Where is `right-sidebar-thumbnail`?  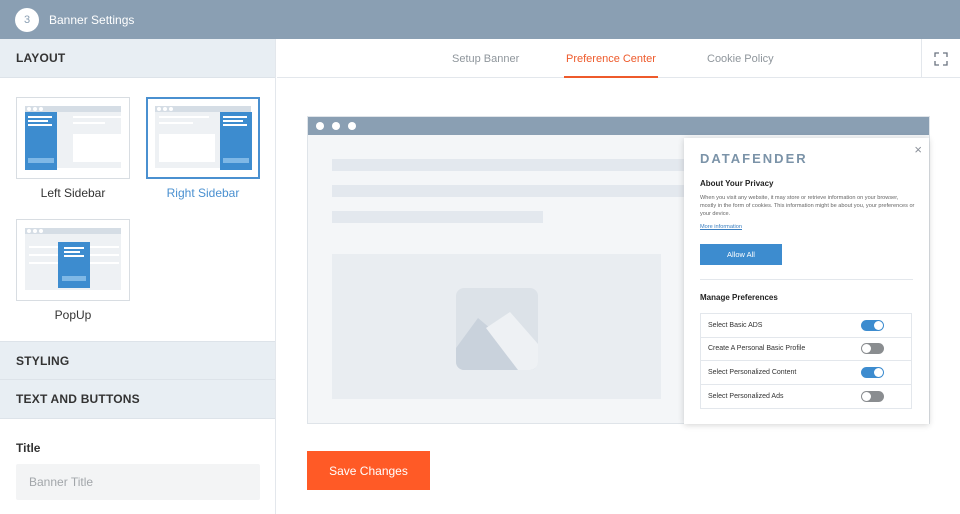 right-sidebar-thumbnail is located at coordinates (203, 138).